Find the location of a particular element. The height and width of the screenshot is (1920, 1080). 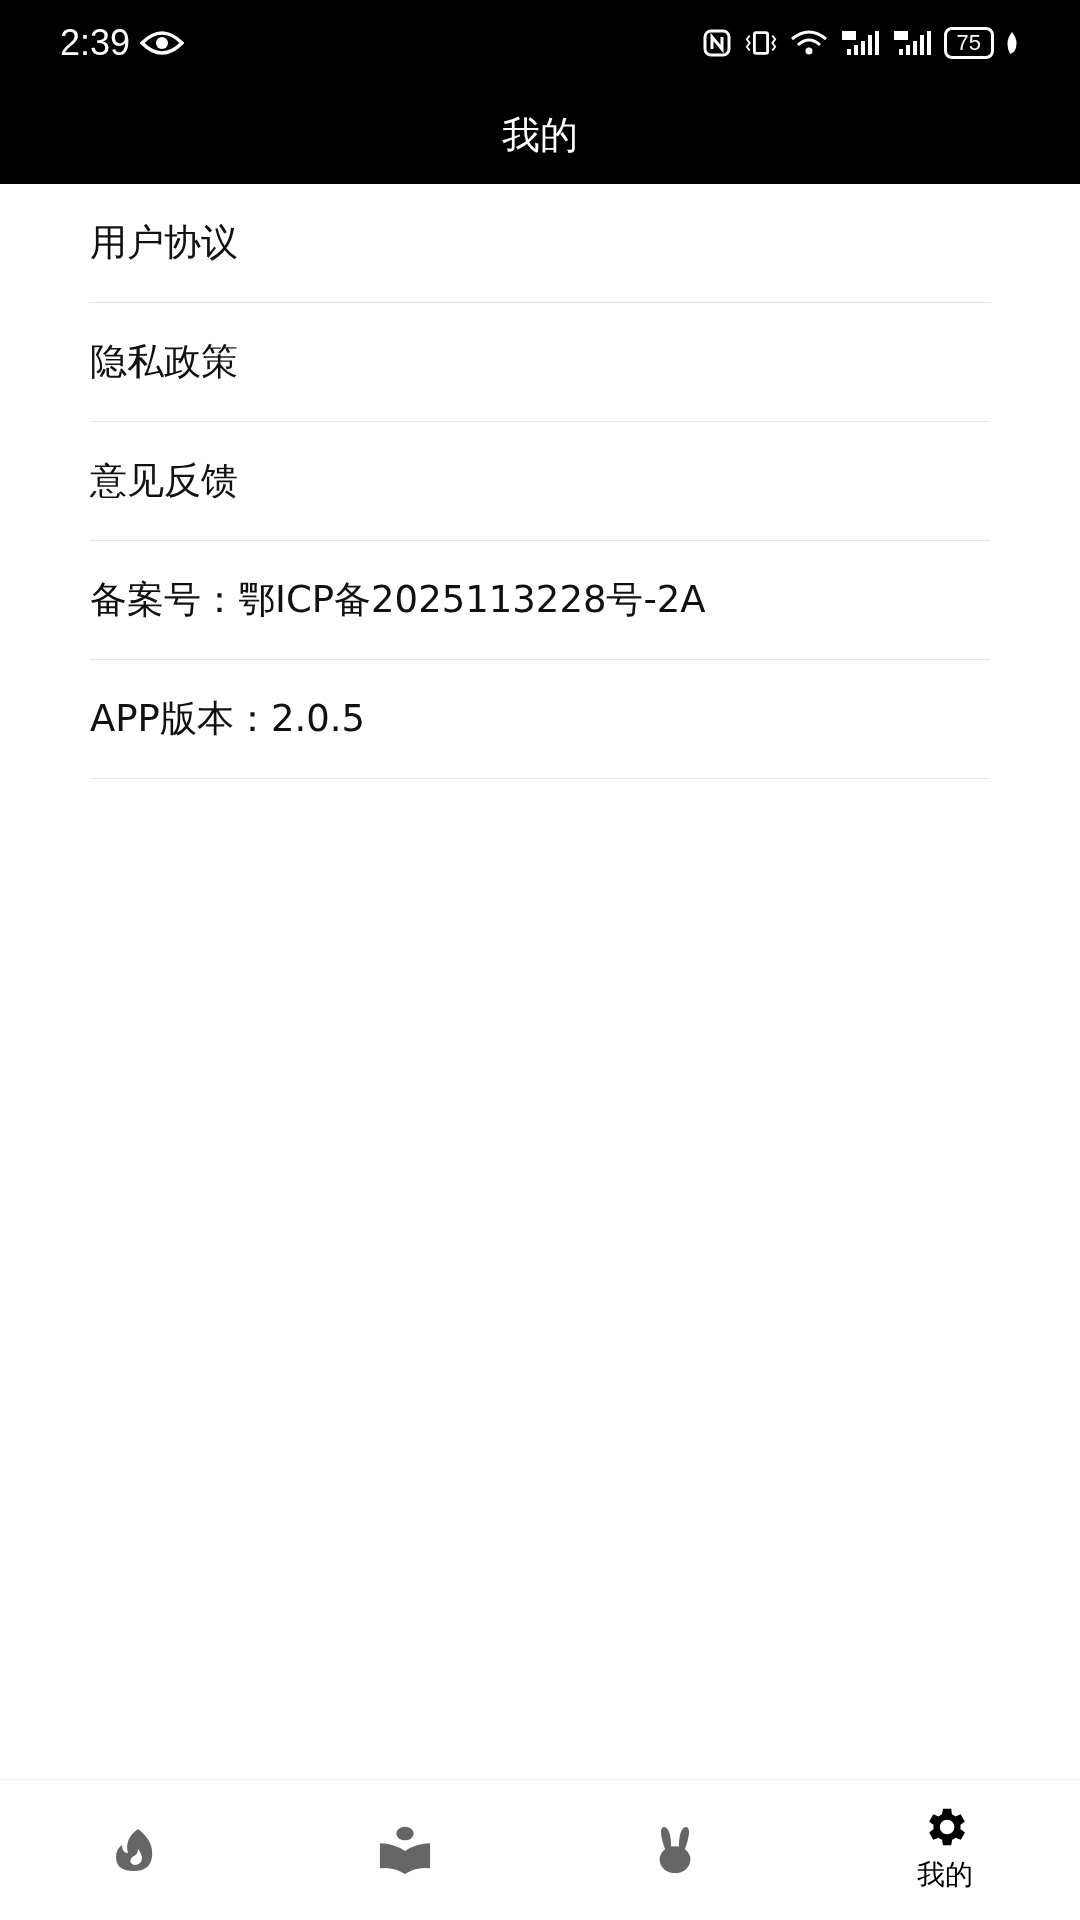

menu-item: APP版本：2.0.5 is located at coordinates (540, 719).